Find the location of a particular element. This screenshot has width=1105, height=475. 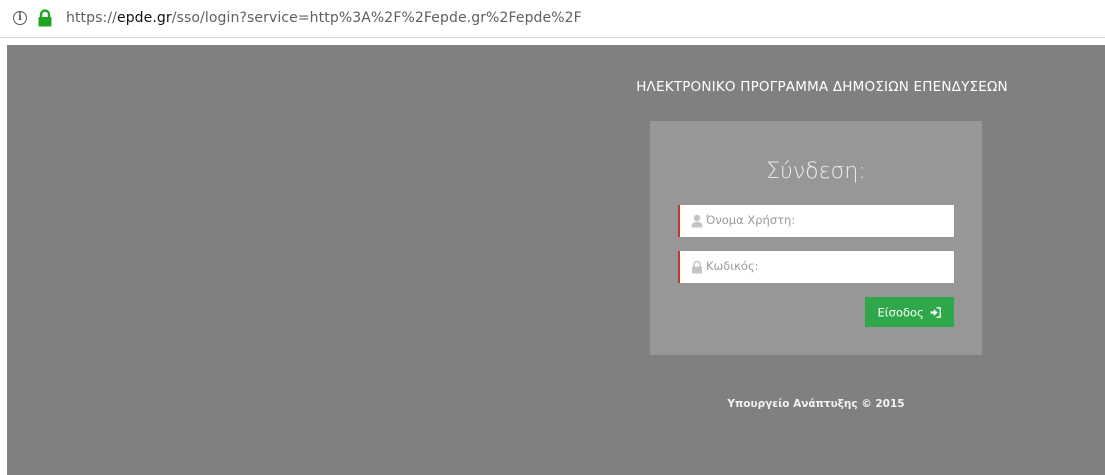

url-domain: epde.gr is located at coordinates (144, 18).